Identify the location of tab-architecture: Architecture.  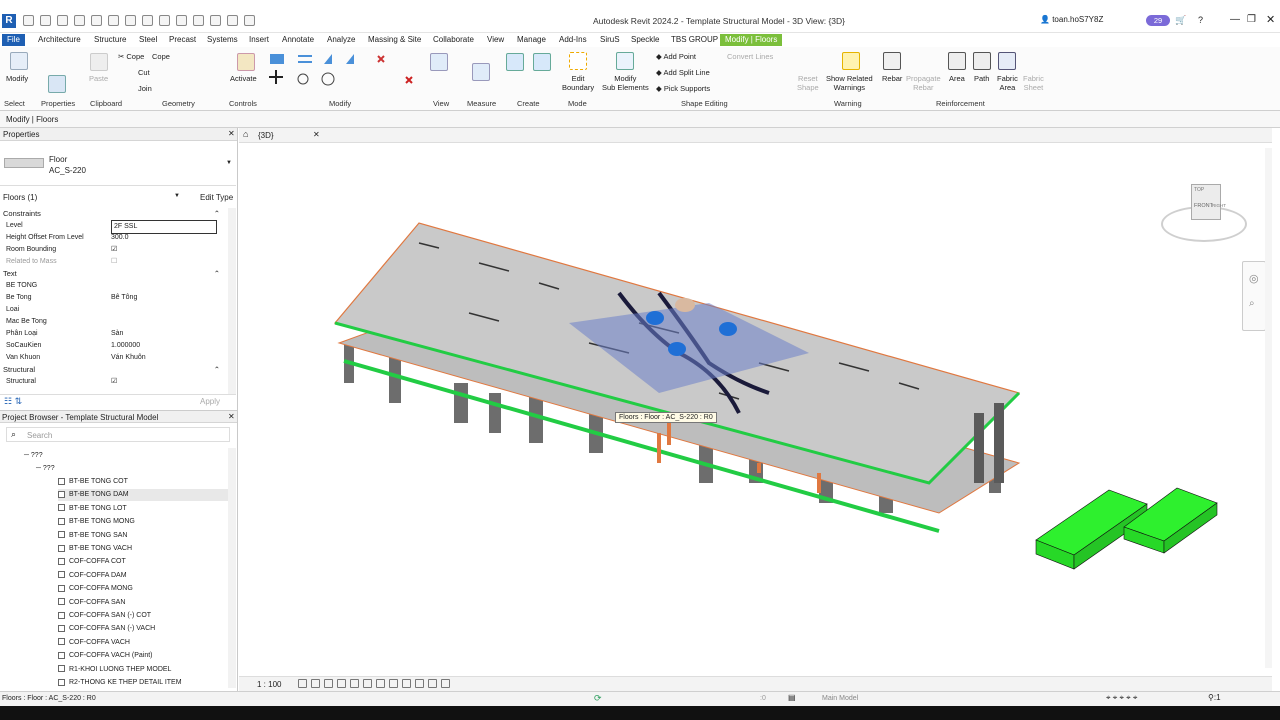
(59, 40).